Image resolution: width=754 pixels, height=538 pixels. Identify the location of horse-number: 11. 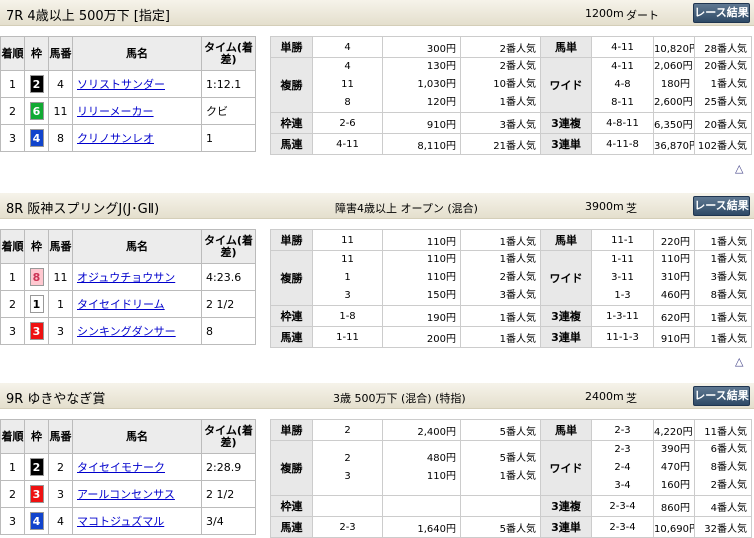
(60, 277).